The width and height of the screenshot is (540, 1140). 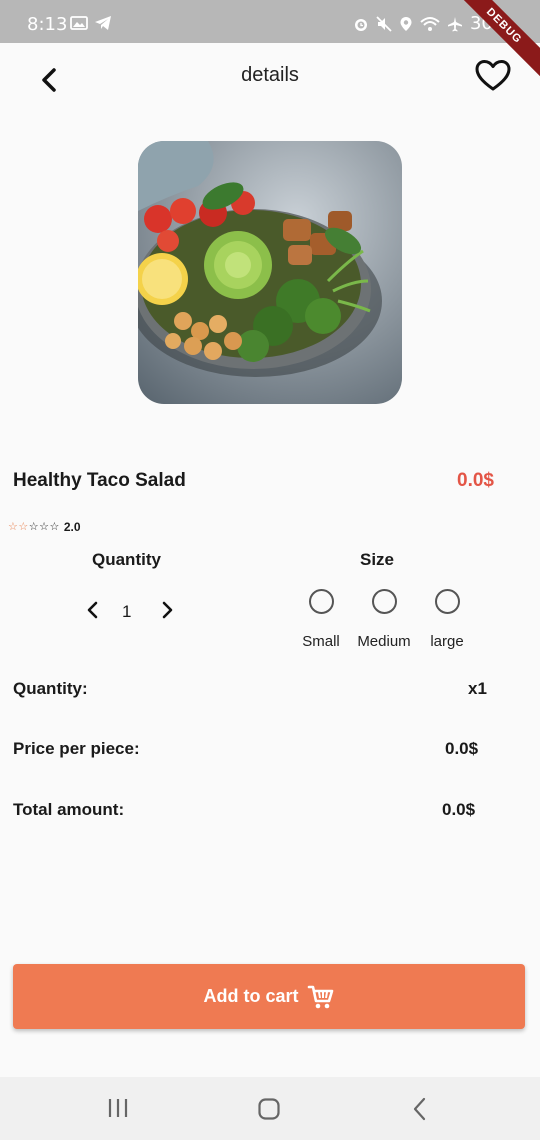 I want to click on add-to-cart-button: Add to cart, so click(x=269, y=996).